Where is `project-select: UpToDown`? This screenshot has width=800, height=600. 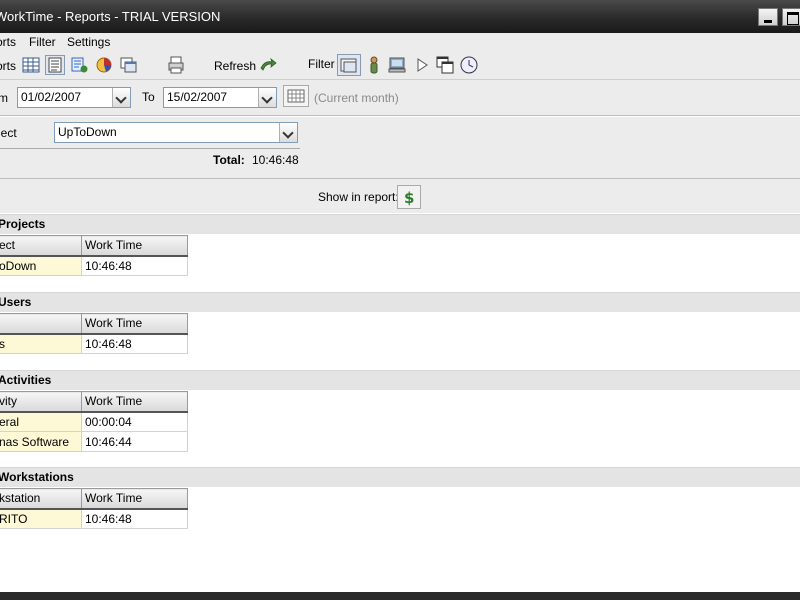 project-select: UpToDown is located at coordinates (176, 132).